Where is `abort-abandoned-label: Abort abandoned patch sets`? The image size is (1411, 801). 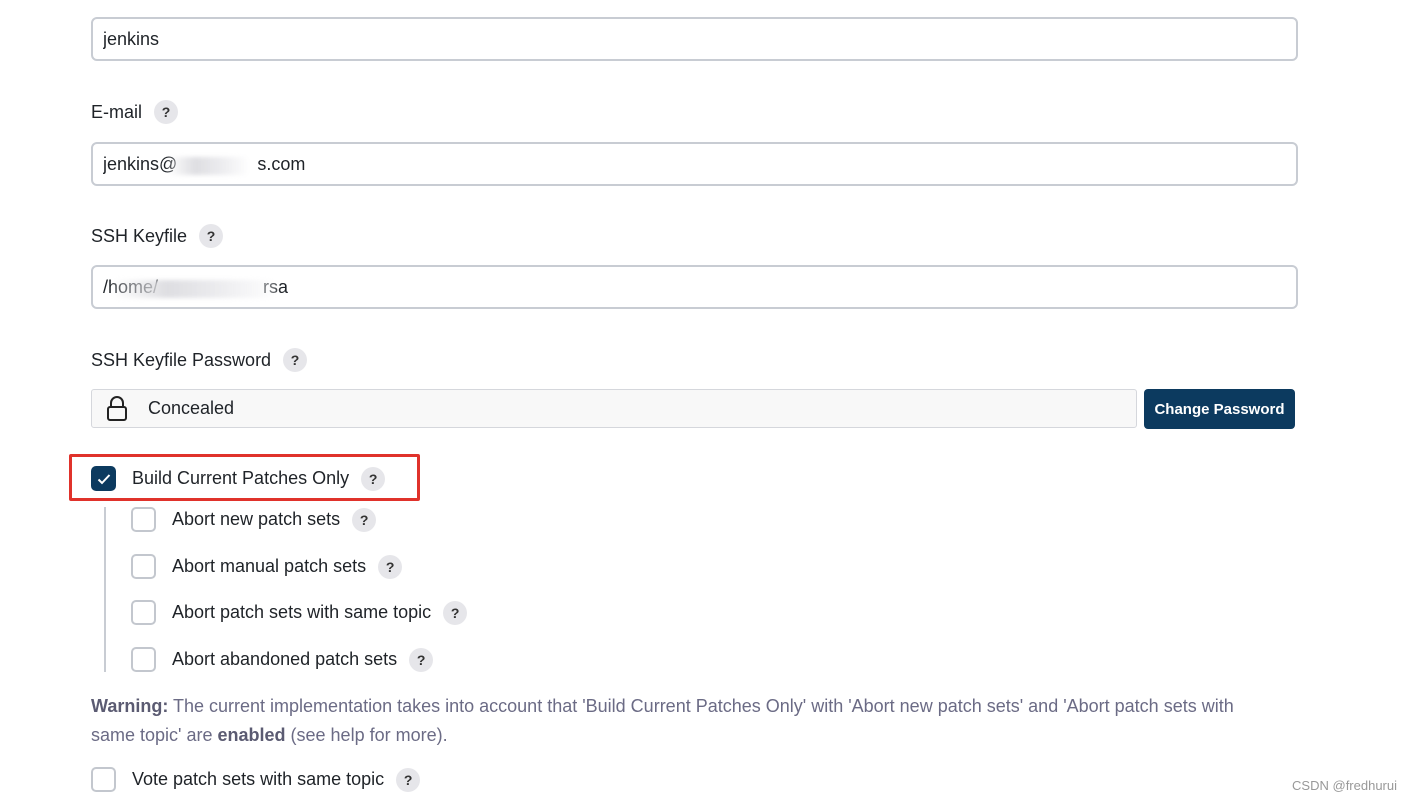
abort-abandoned-label: Abort abandoned patch sets is located at coordinates (285, 659).